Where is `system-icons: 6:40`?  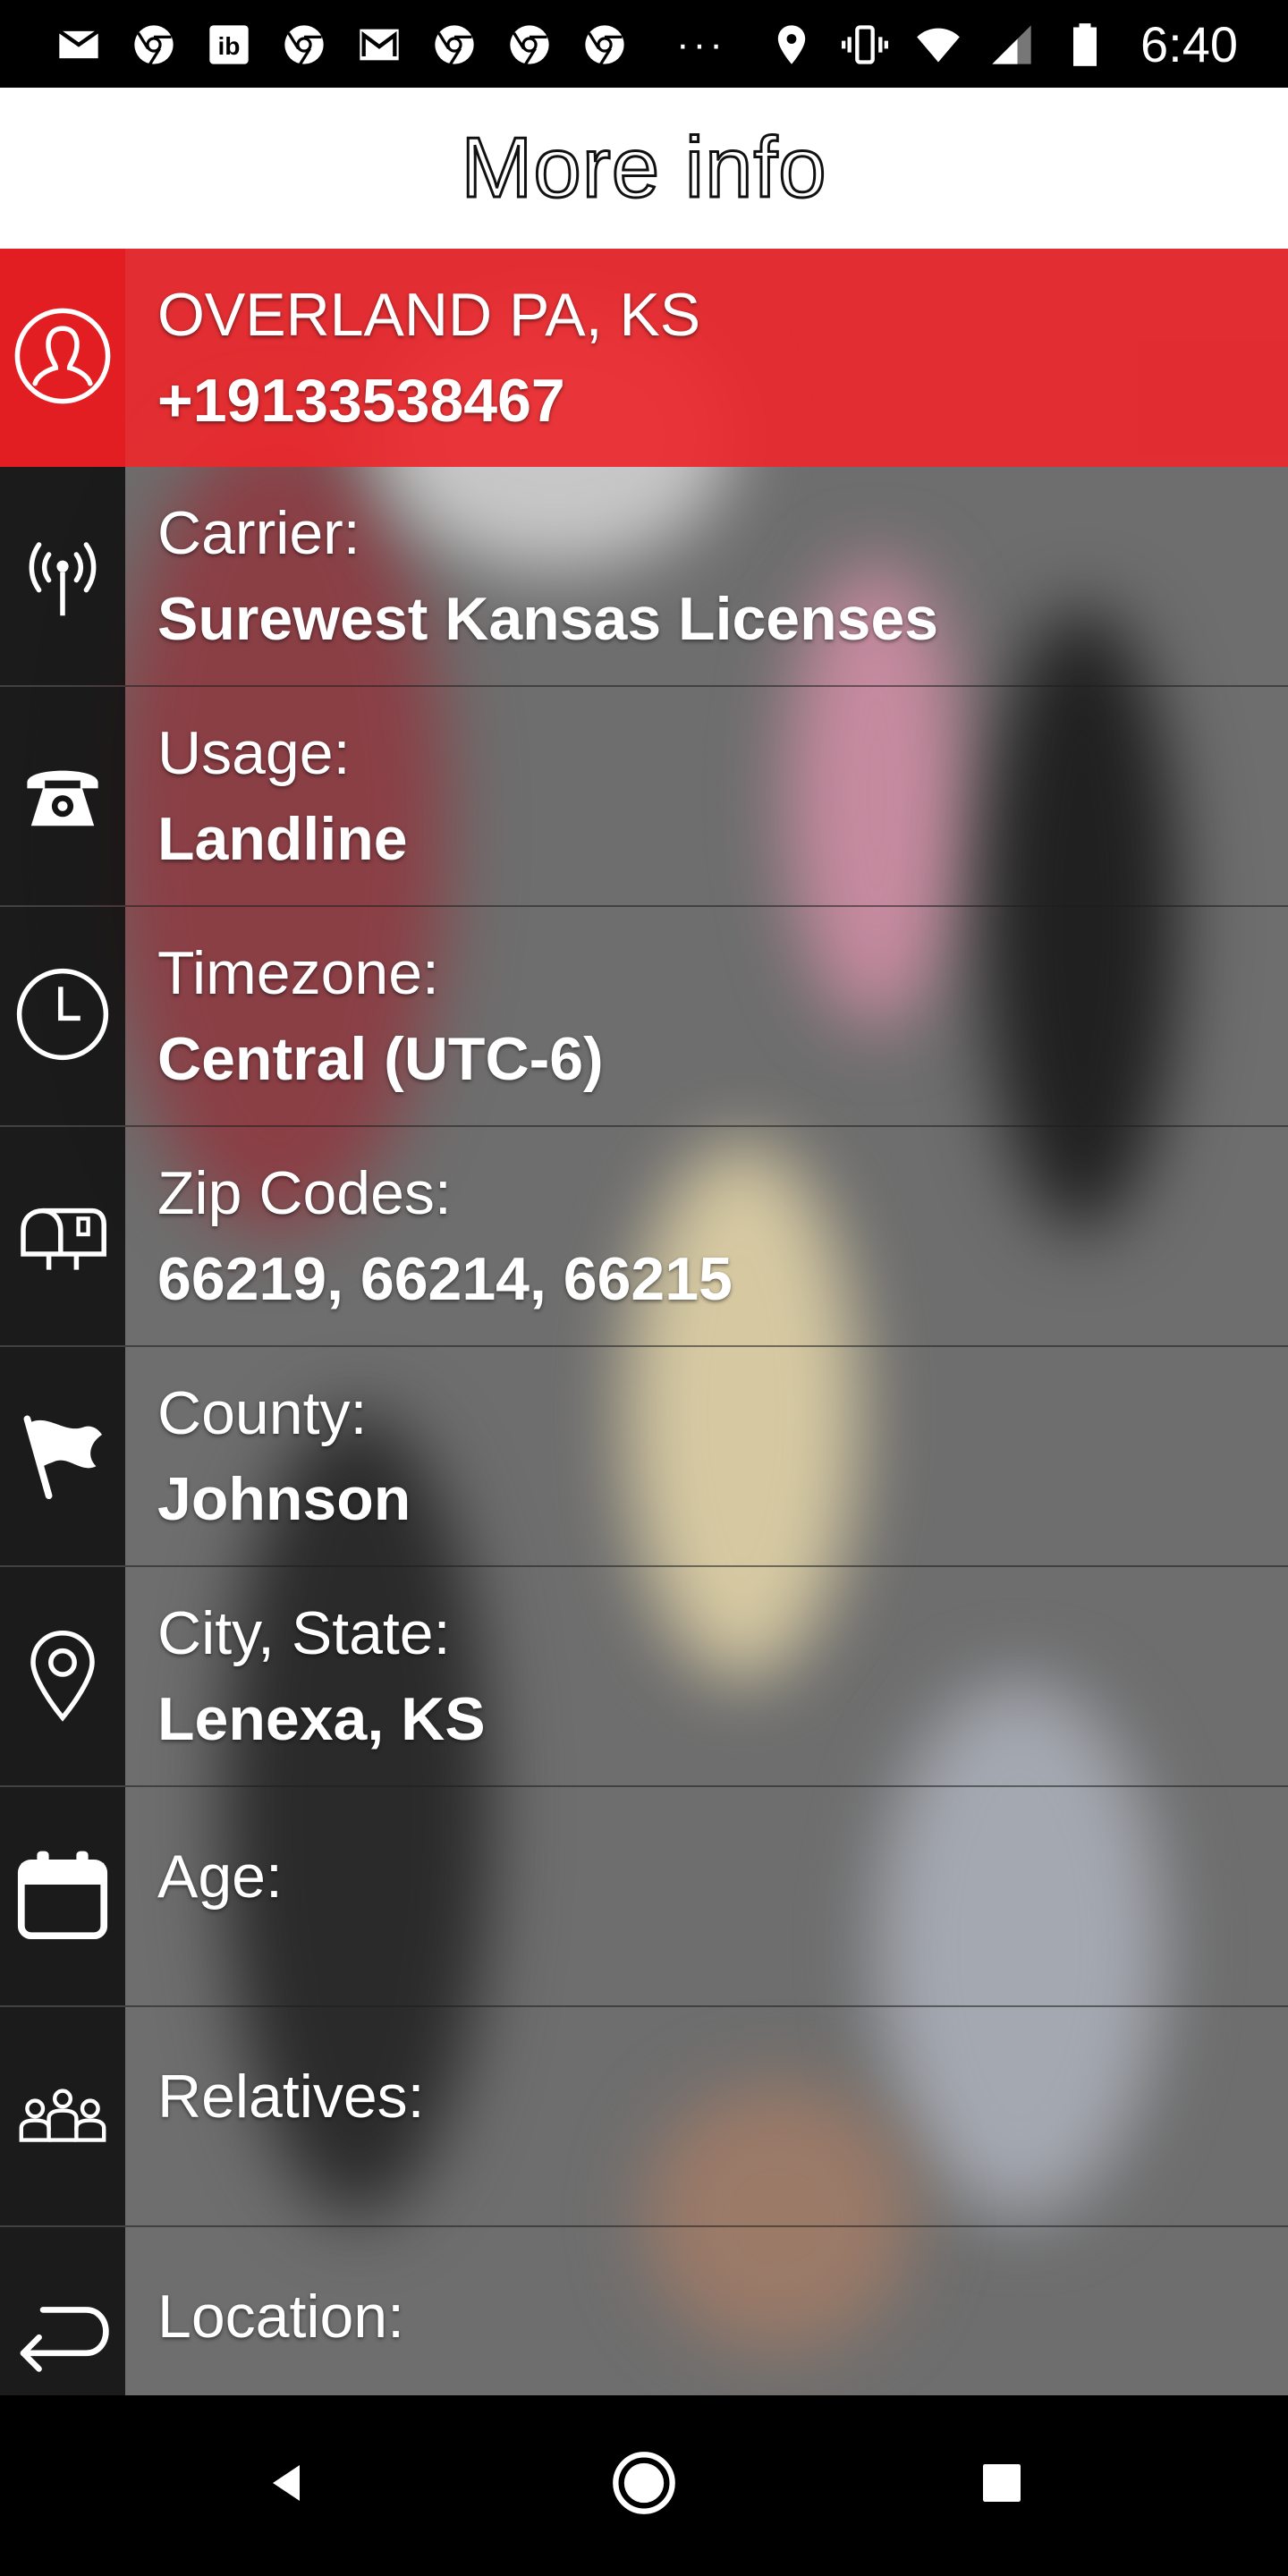
system-icons: 6:40 is located at coordinates (1002, 45).